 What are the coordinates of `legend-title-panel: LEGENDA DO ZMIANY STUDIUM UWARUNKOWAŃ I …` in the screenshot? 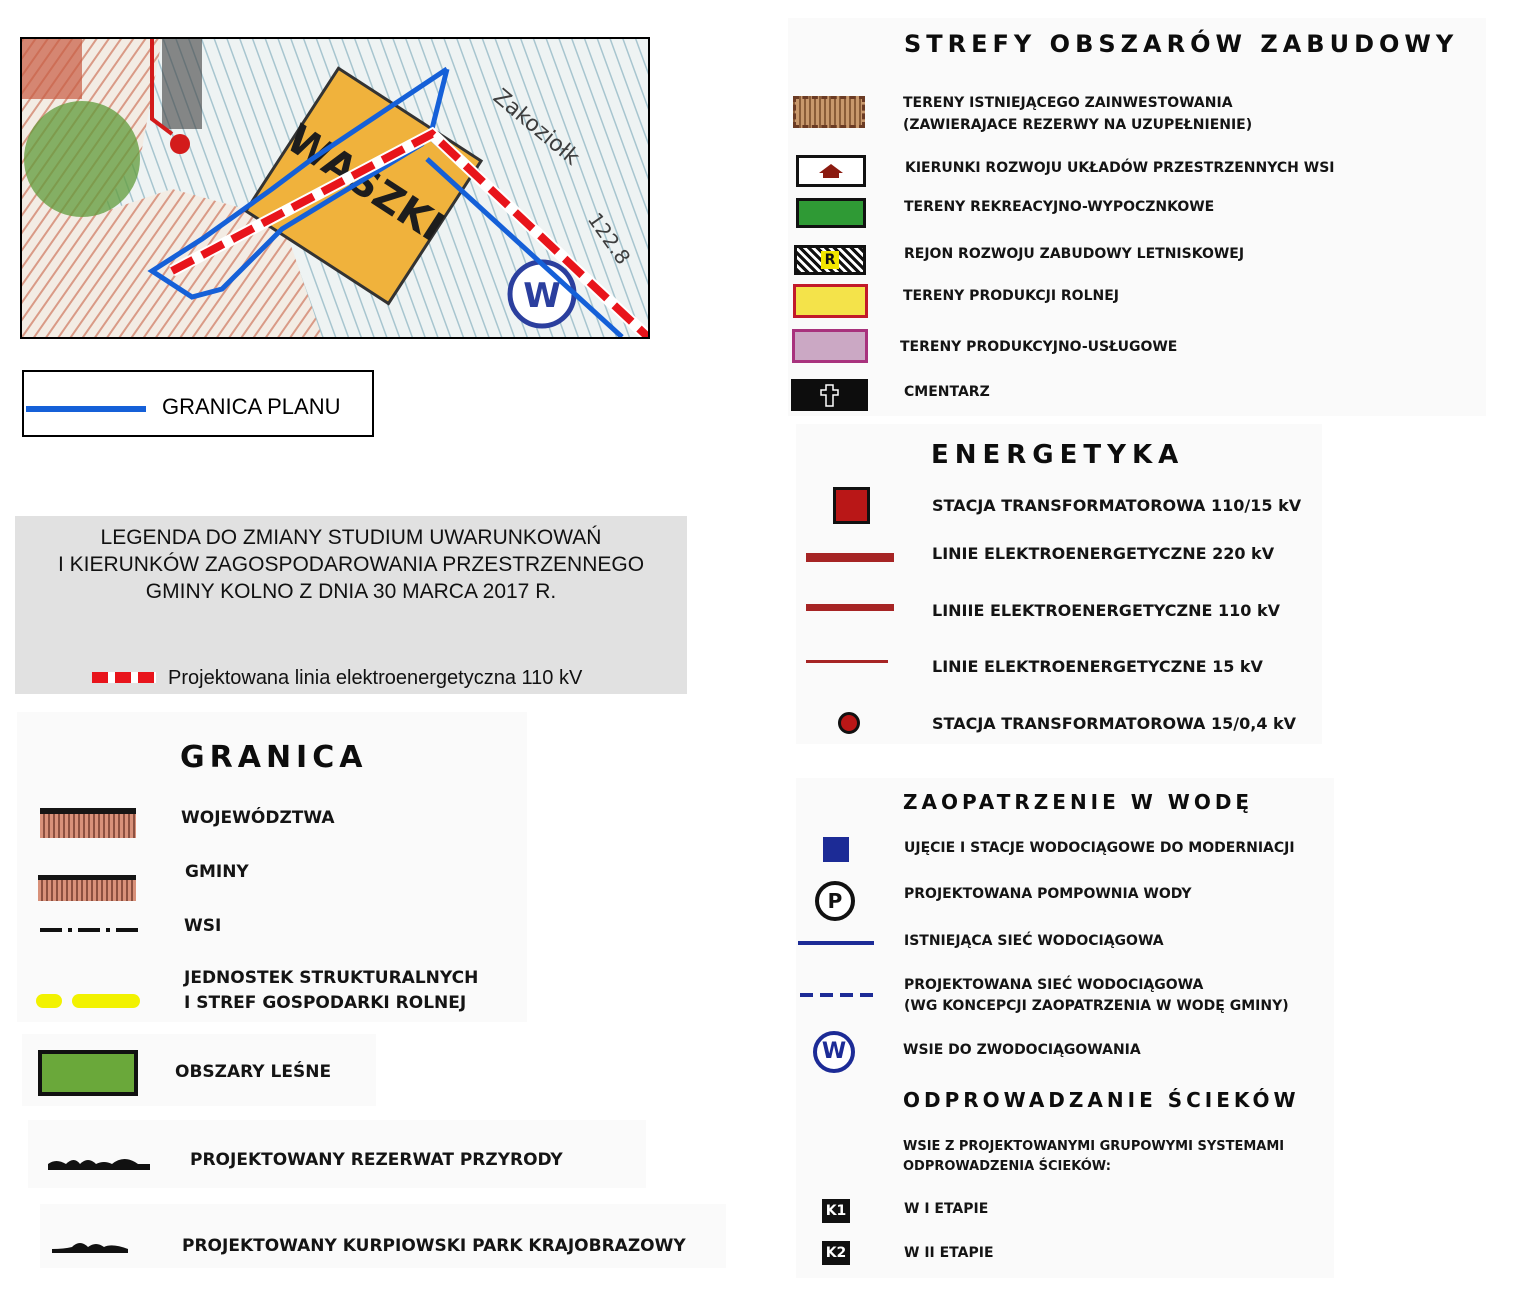 It's located at (351, 605).